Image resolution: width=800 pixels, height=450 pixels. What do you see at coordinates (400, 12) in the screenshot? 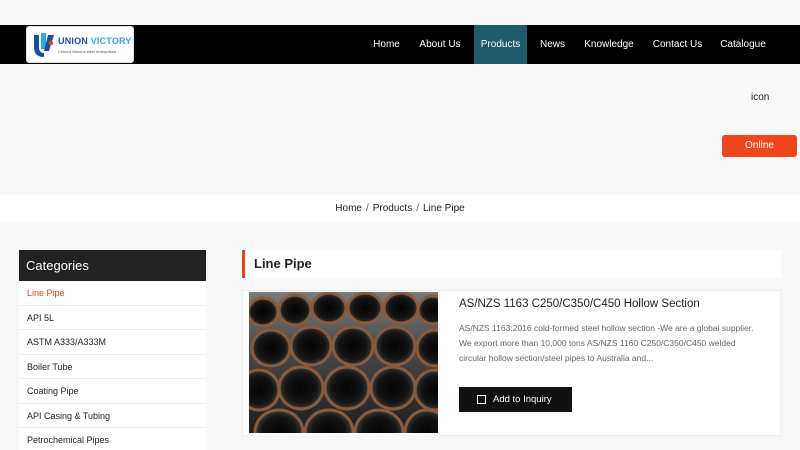
I see `top-strip` at bounding box center [400, 12].